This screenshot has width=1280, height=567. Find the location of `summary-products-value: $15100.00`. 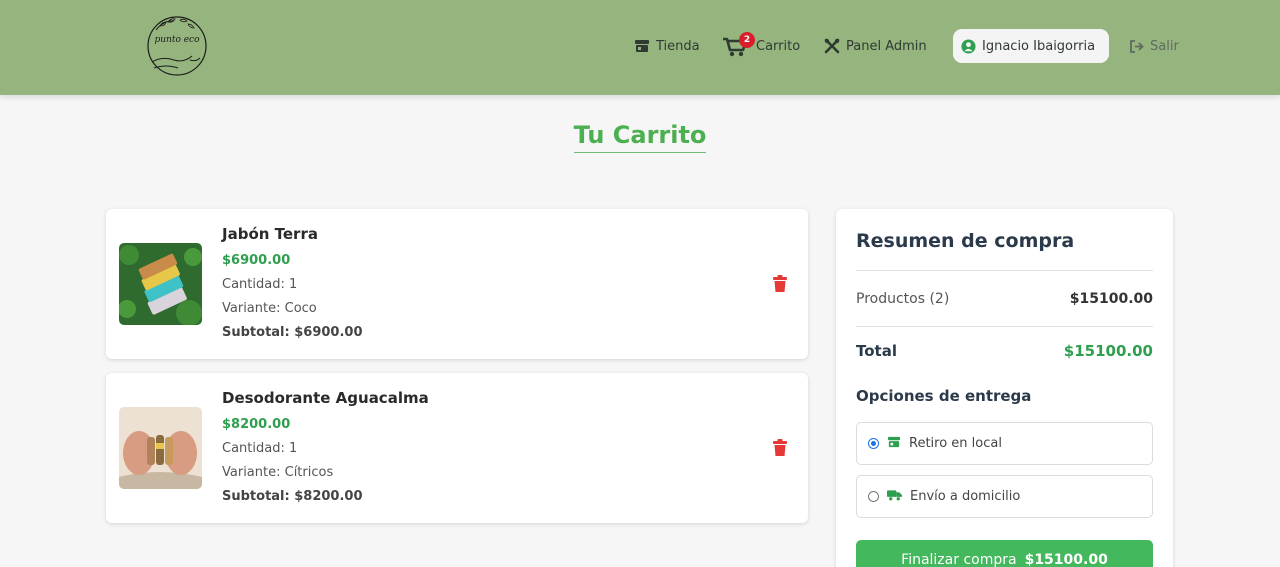

summary-products-value: $15100.00 is located at coordinates (1111, 299).